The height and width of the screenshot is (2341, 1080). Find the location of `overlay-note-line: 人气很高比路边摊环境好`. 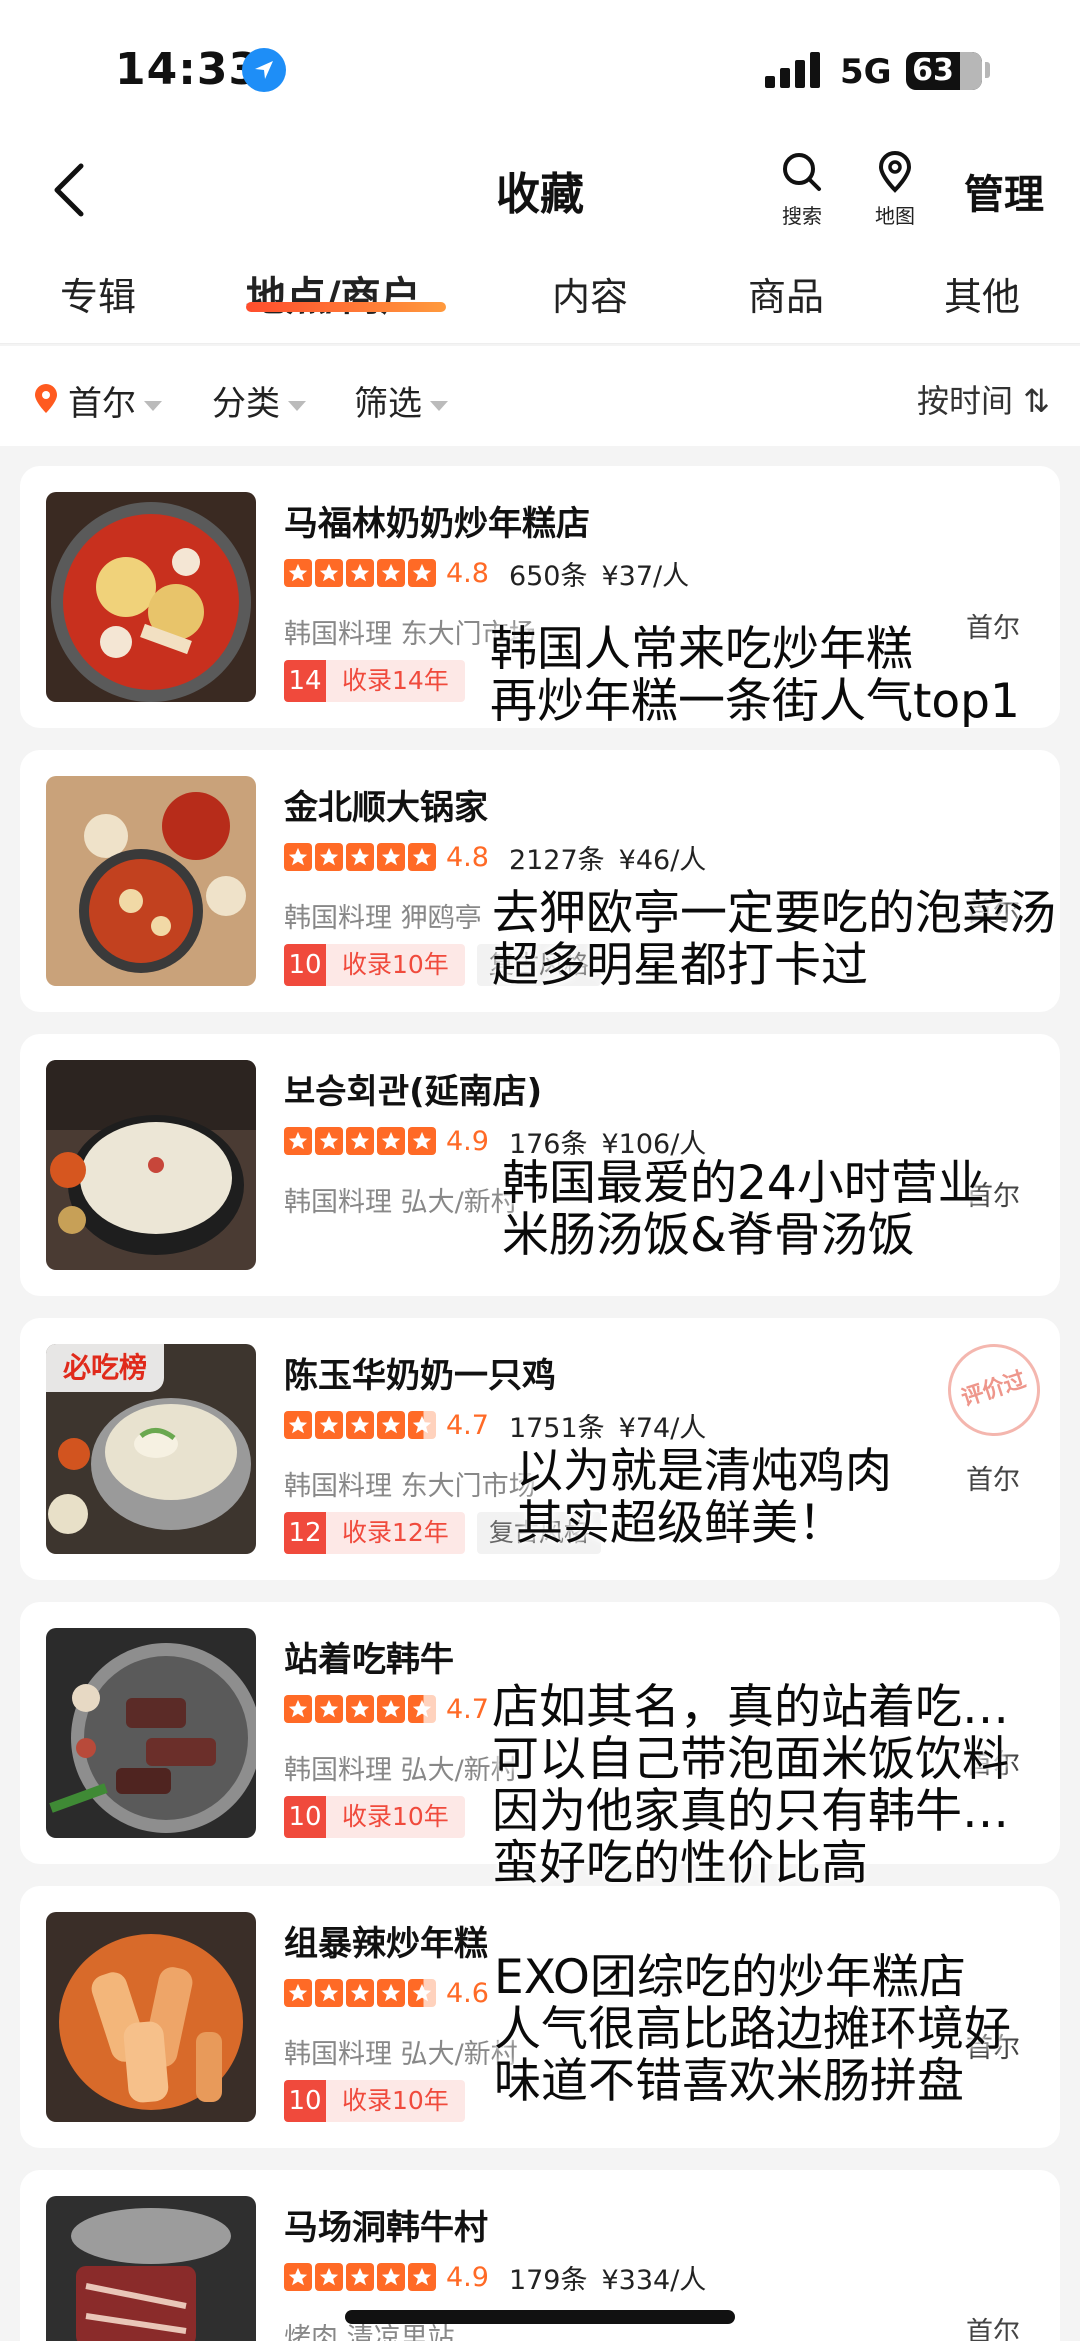

overlay-note-line: 人气很高比路边摊环境好 is located at coordinates (752, 2029).